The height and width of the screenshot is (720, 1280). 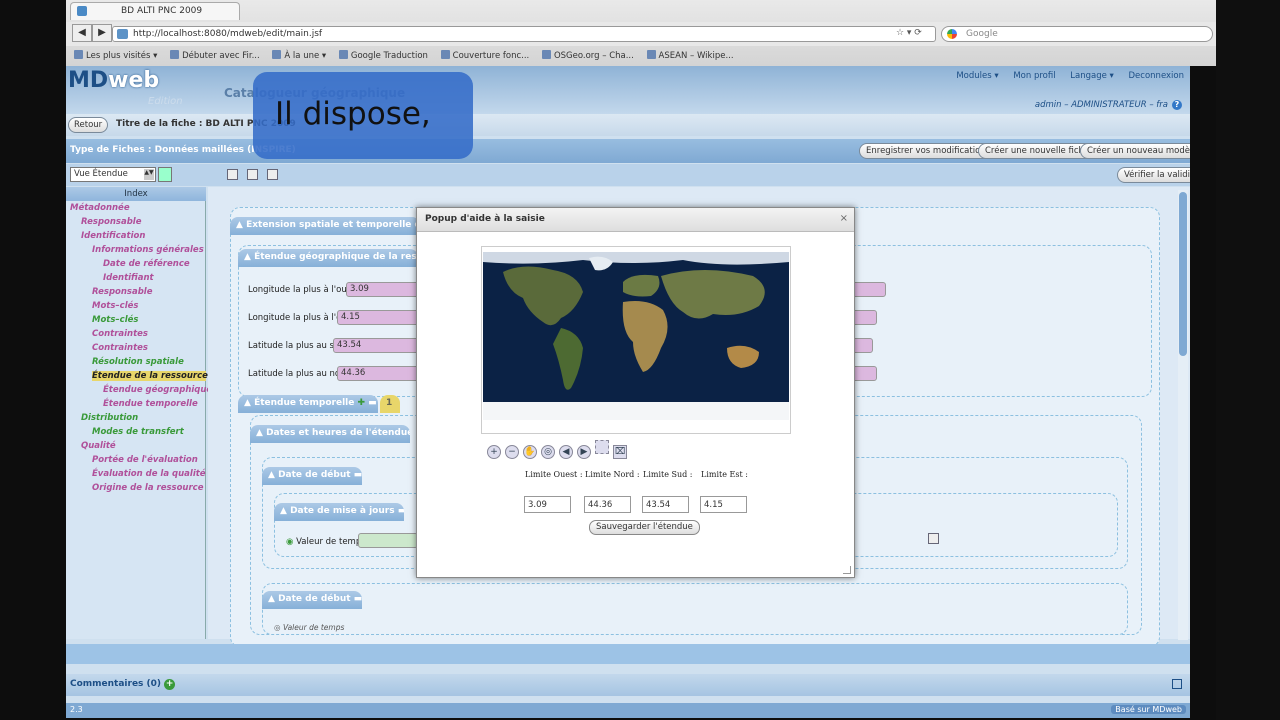 What do you see at coordinates (494, 452) in the screenshot?
I see `zoom-in-icon: +` at bounding box center [494, 452].